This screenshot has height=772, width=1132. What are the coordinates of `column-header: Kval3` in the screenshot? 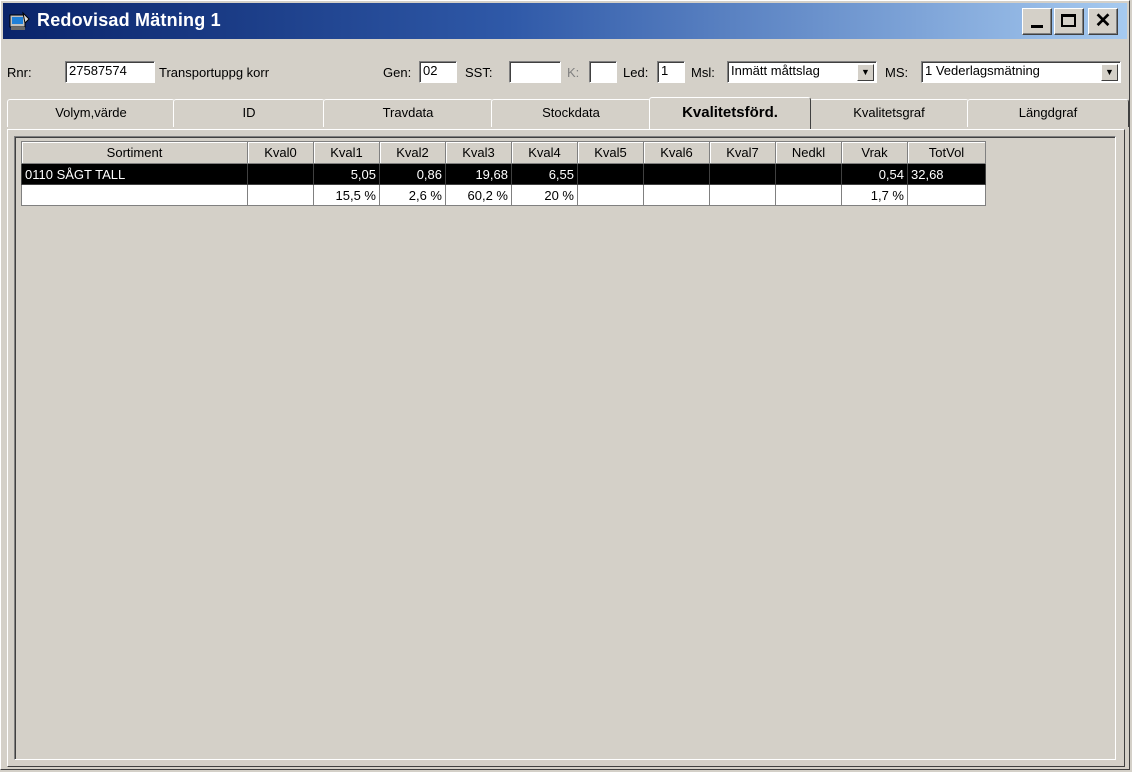 It's located at (478, 152).